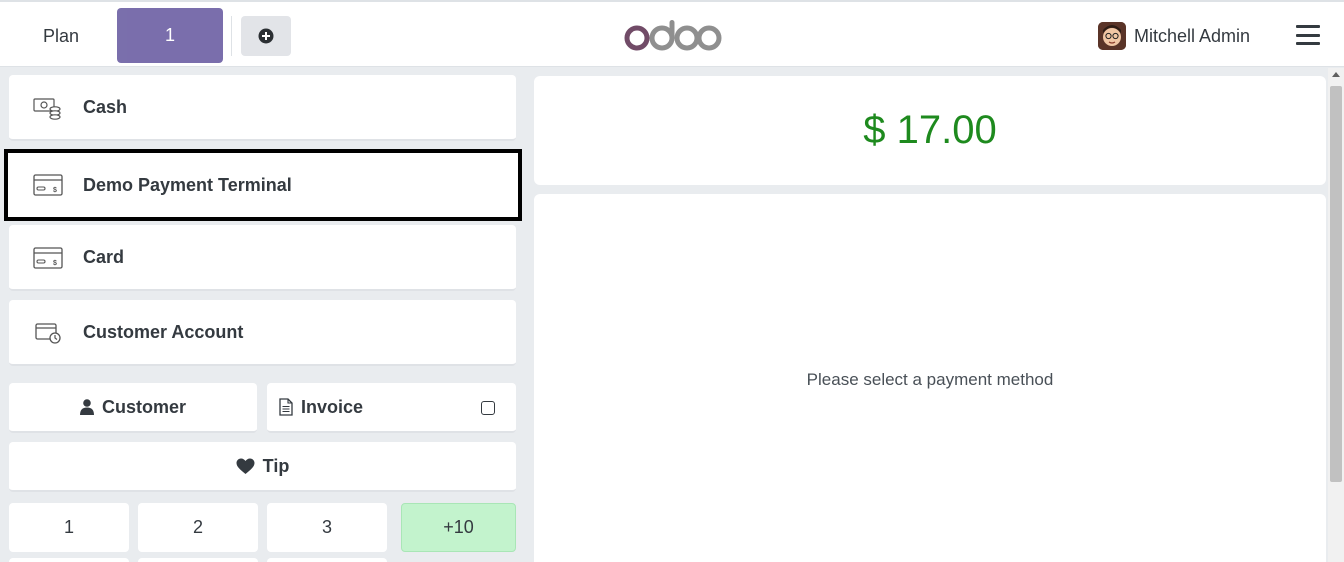 The height and width of the screenshot is (562, 1344). Describe the element at coordinates (105, 106) in the screenshot. I see `payment-method-label: Cash` at that location.